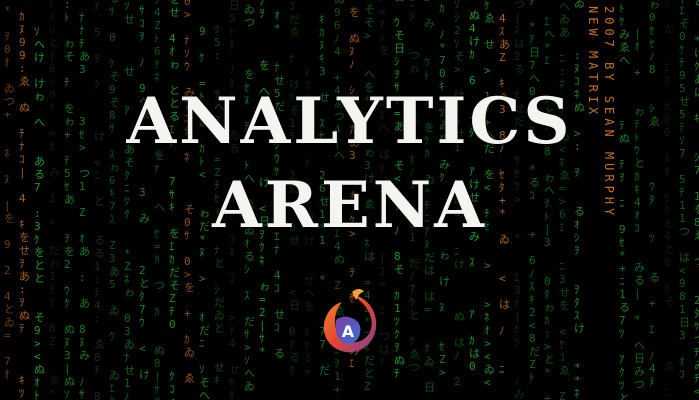 This screenshot has width=699, height=400. What do you see at coordinates (349, 121) in the screenshot?
I see `title-line-1: ANALYTICS` at bounding box center [349, 121].